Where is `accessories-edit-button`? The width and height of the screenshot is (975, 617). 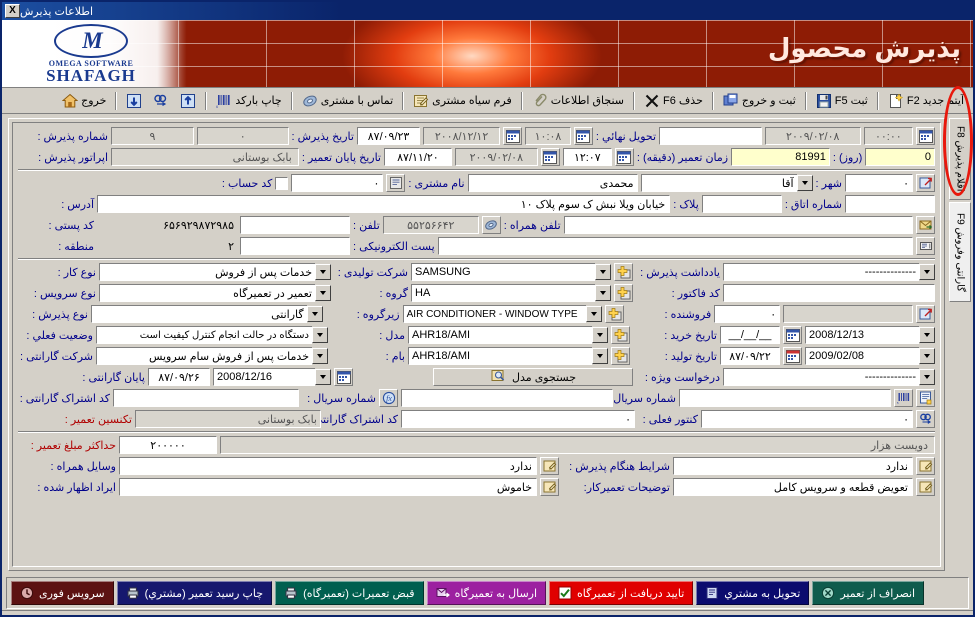
accessories-edit-button is located at coordinates (549, 466).